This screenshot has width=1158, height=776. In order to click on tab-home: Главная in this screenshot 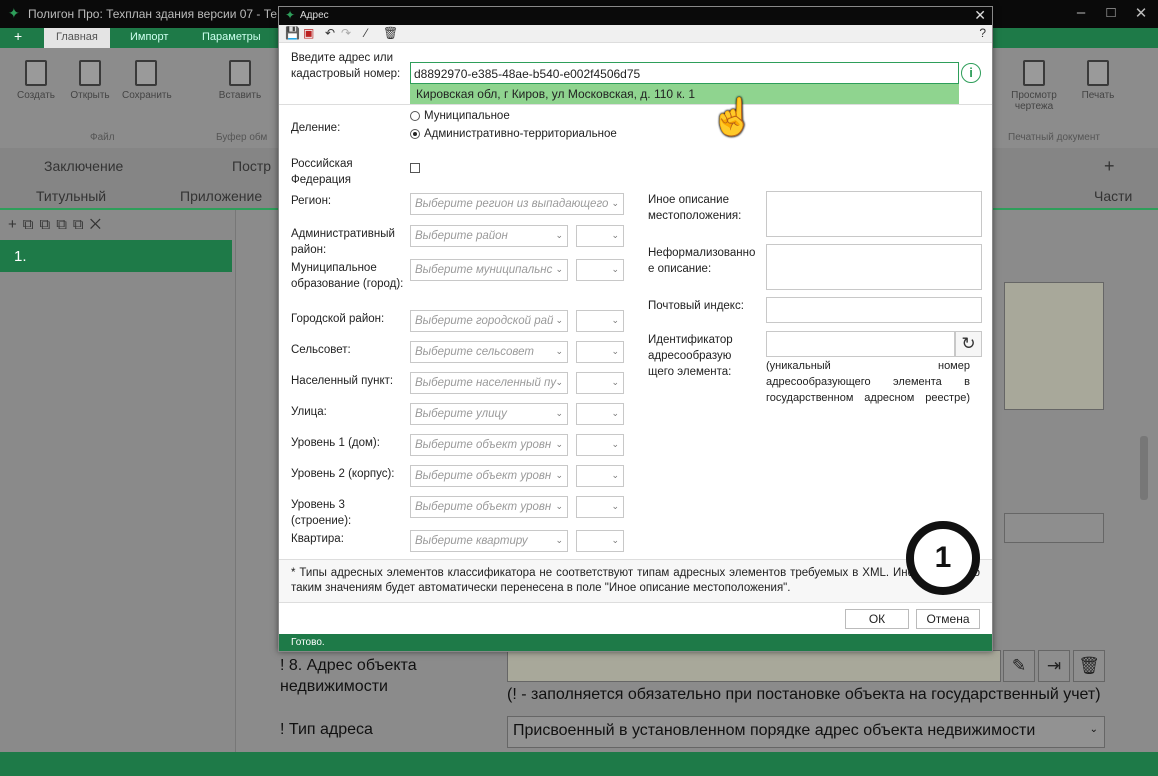, I will do `click(77, 38)`.